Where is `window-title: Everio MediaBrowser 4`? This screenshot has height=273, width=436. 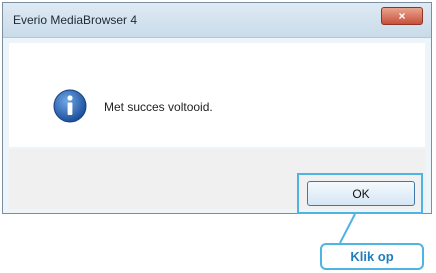
window-title: Everio MediaBrowser 4 is located at coordinates (75, 20).